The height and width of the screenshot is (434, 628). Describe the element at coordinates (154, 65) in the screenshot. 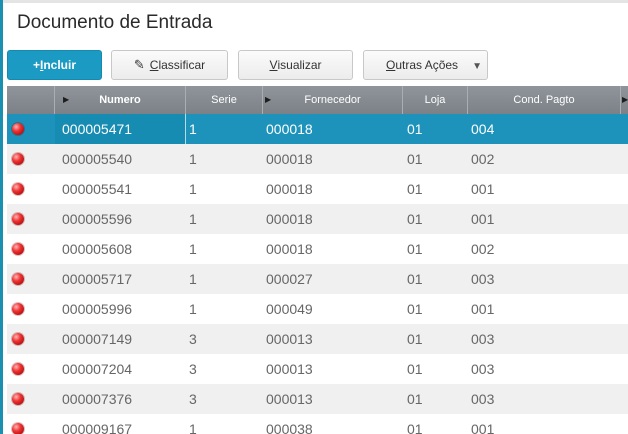

I see `classificar-hotkey: C` at that location.